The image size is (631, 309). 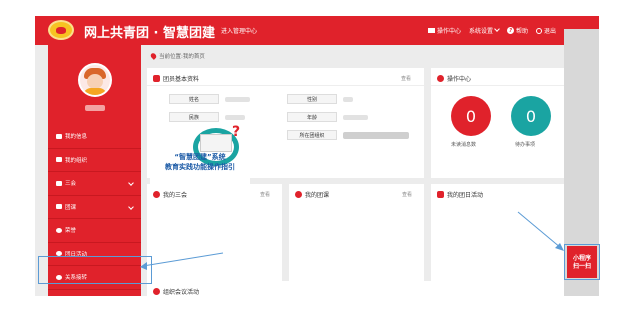 What do you see at coordinates (143, 266) in the screenshot?
I see `arrowhead-left` at bounding box center [143, 266].